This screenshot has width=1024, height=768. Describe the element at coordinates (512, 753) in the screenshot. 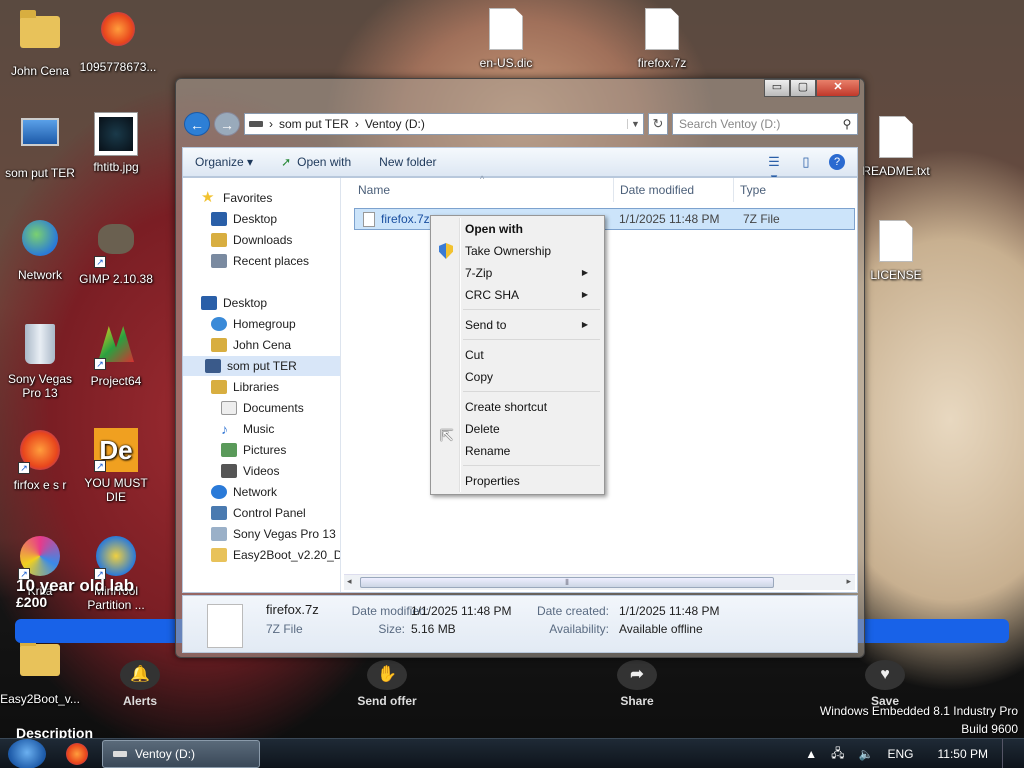

I see `taskbar: Ventoy (D:) ▲ 🖧 🔈 ENG 11:50 PM` at that location.